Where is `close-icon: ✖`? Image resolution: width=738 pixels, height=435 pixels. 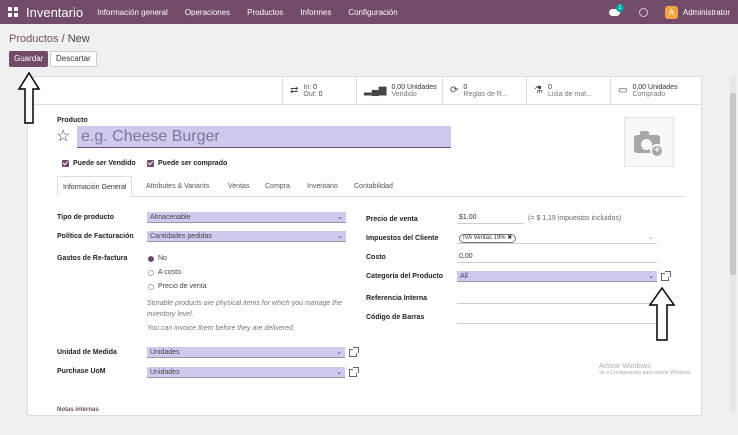 close-icon: ✖ is located at coordinates (509, 238).